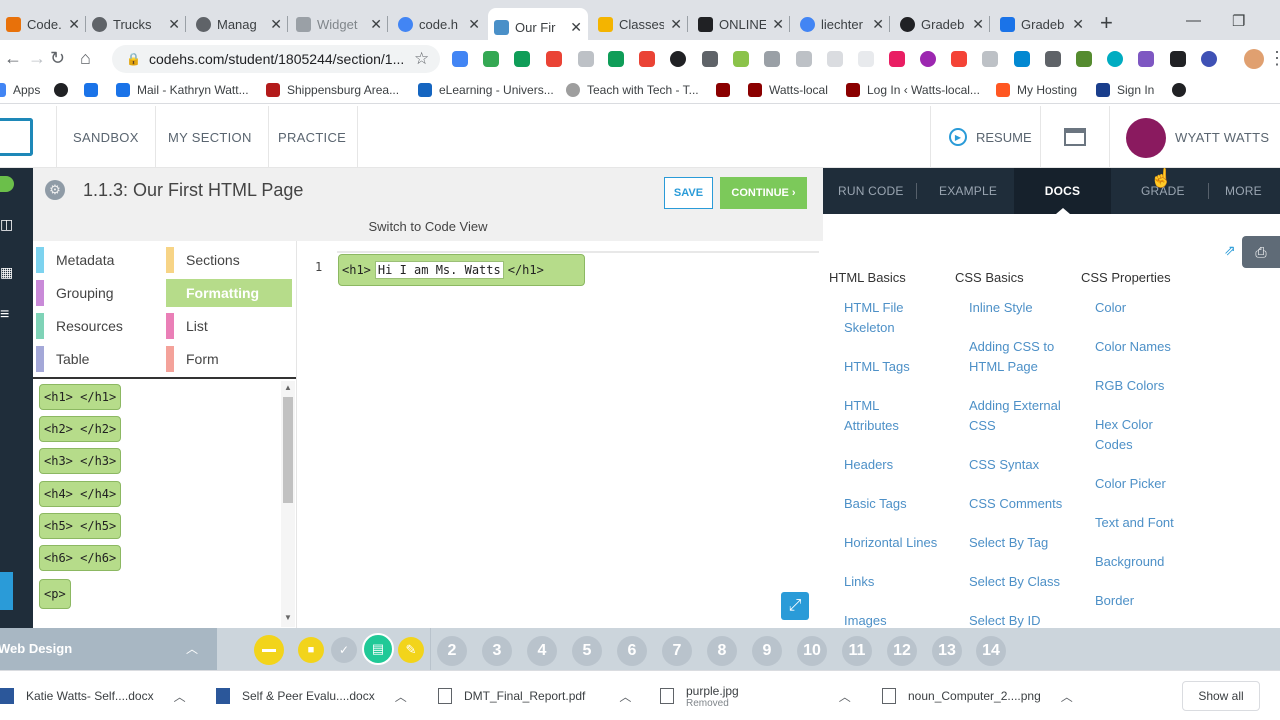 This screenshot has width=1280, height=720. I want to click on docs-link: Color Picker, so click(1150, 484).